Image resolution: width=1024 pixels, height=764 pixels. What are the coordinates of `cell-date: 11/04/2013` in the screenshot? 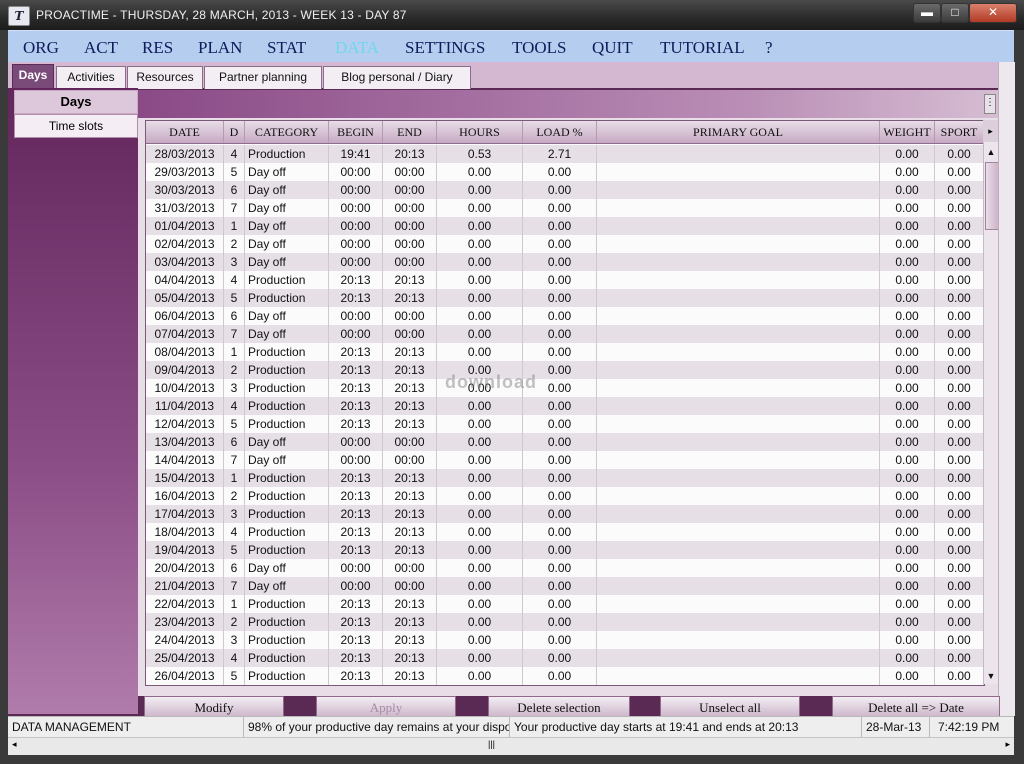 It's located at (185, 406).